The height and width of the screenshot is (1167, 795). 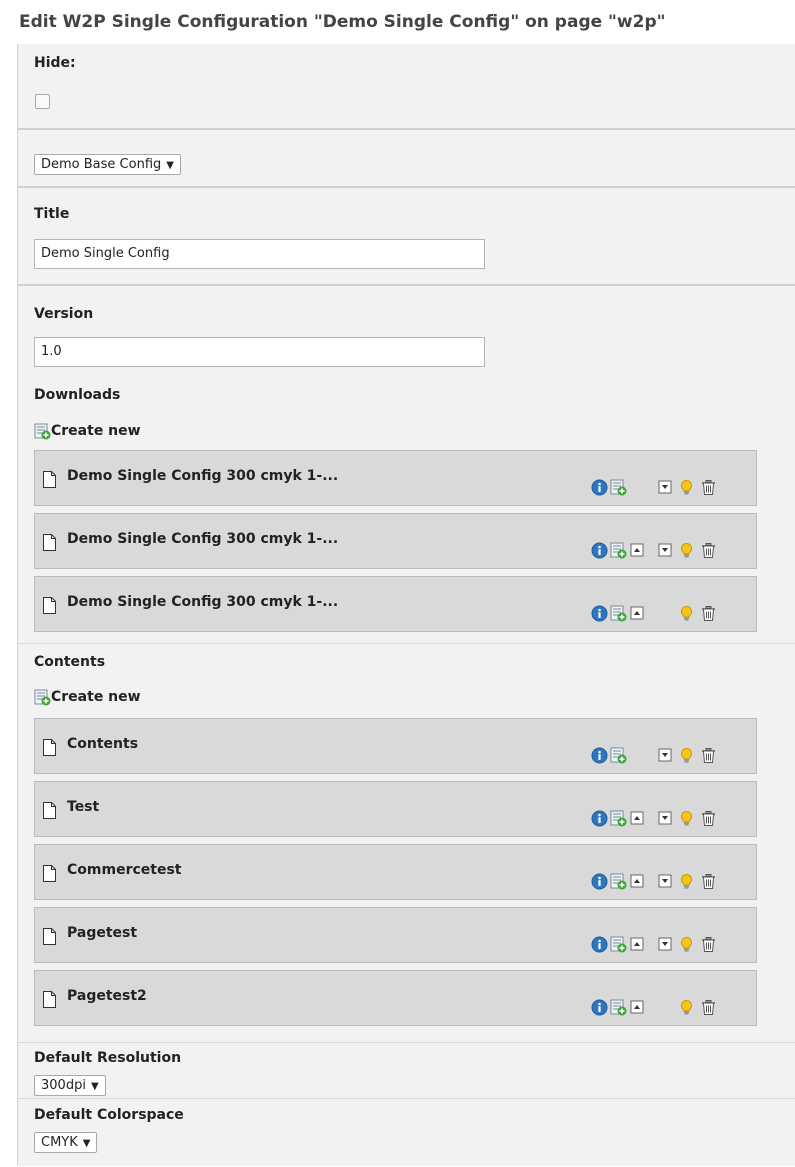 What do you see at coordinates (77, 395) in the screenshot?
I see `downloads-label: Downloads` at bounding box center [77, 395].